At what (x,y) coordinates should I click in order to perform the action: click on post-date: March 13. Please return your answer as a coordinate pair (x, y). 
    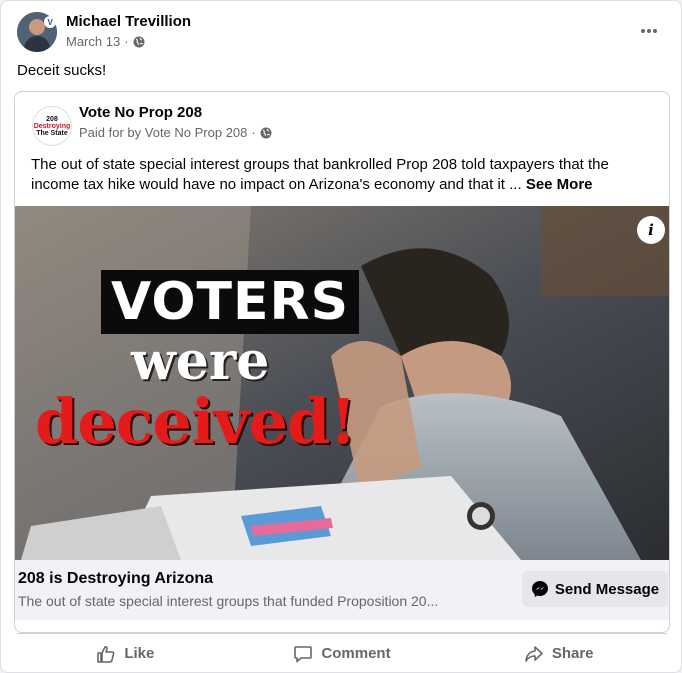
    Looking at the image, I should click on (93, 41).